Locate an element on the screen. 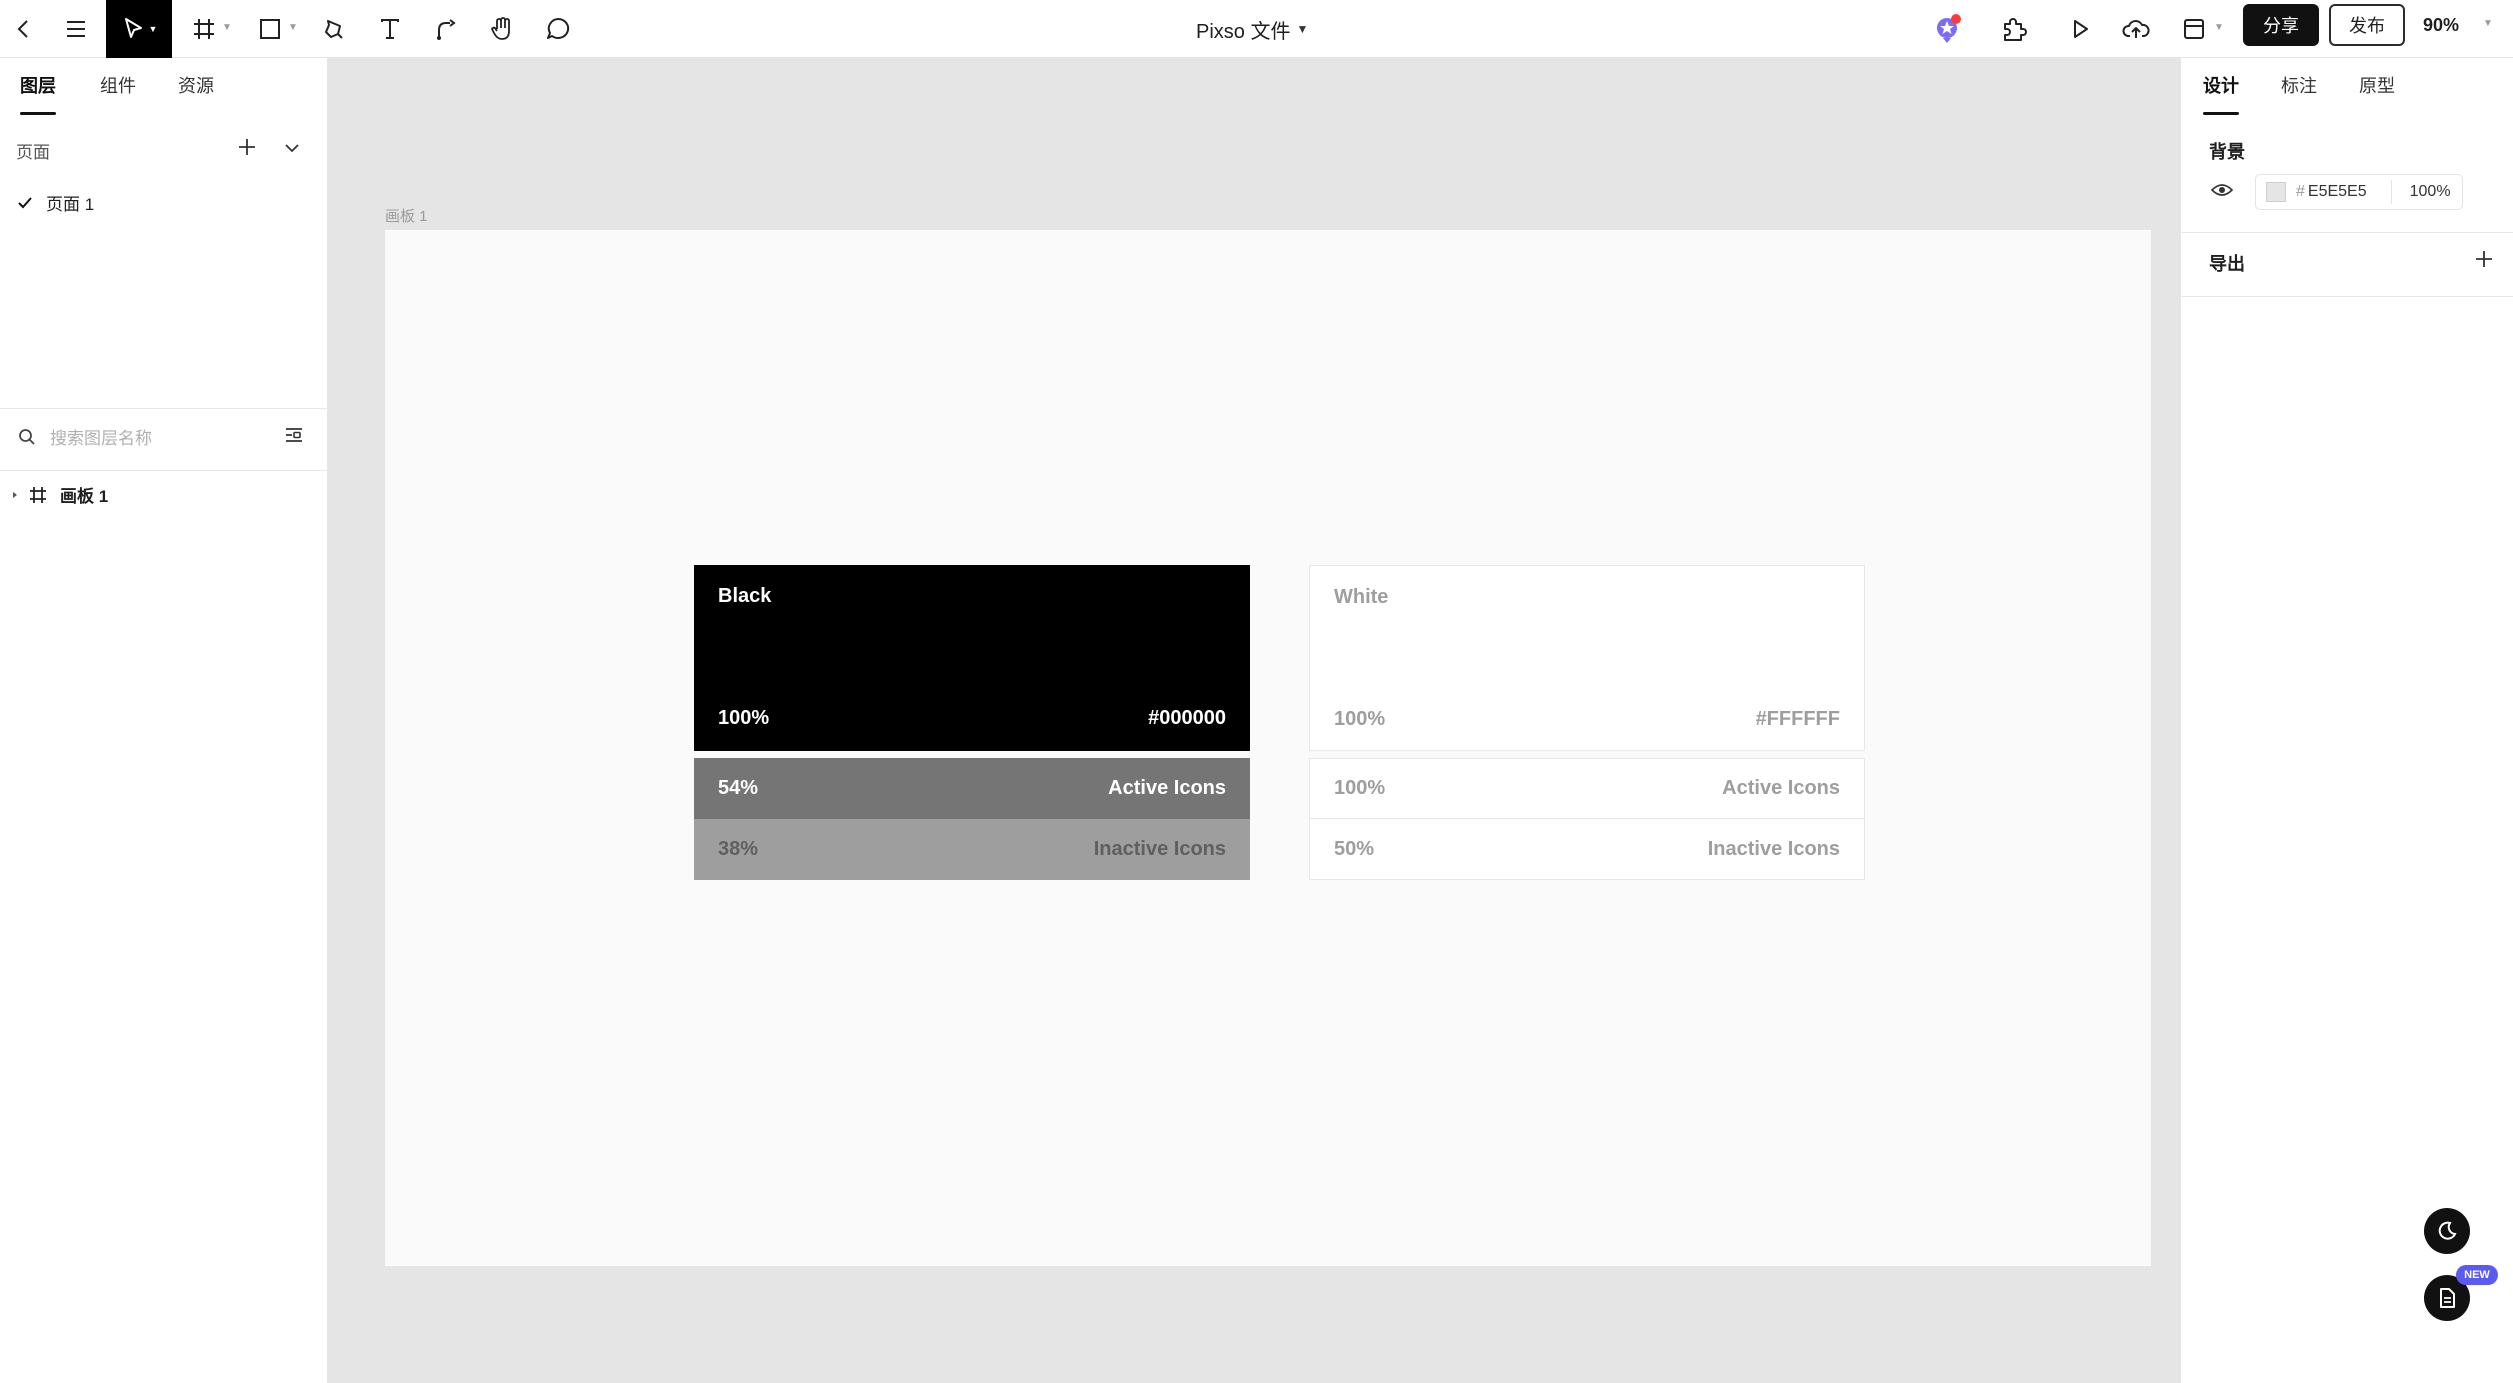 The height and width of the screenshot is (1383, 2513). row-percent: 38% is located at coordinates (738, 849).